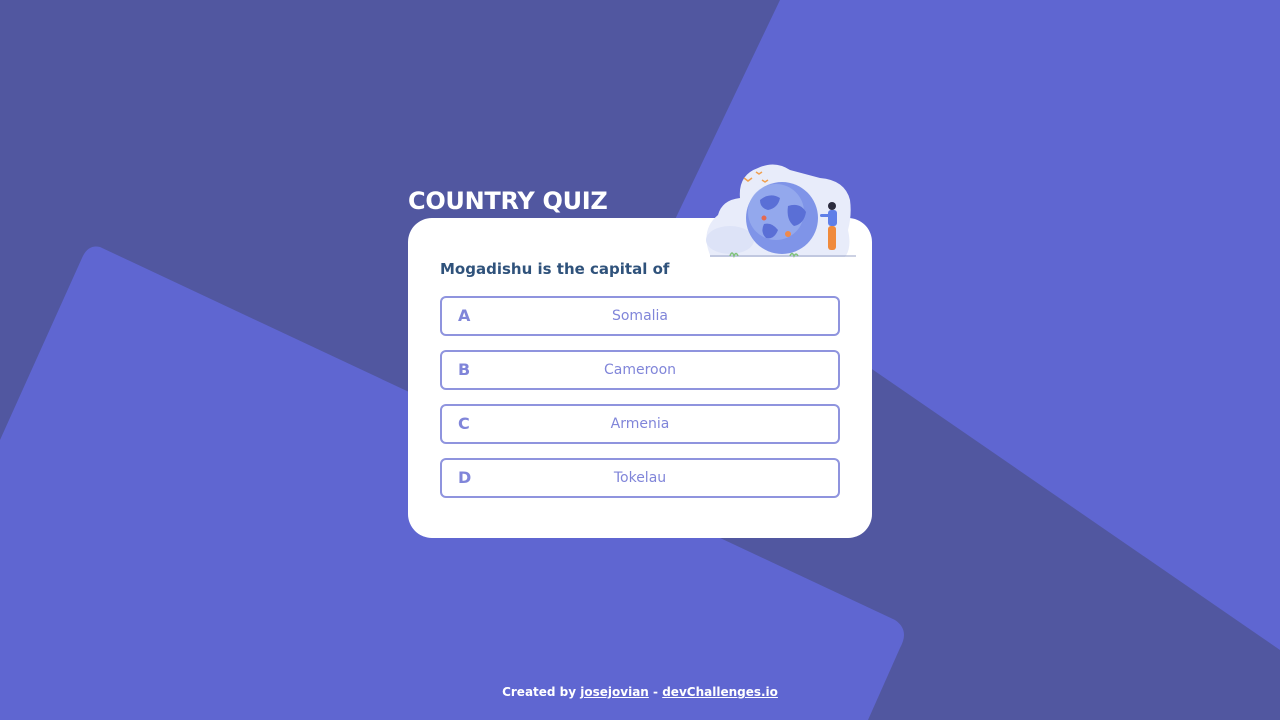 The height and width of the screenshot is (720, 1280). I want to click on page-title: COUNTRY QUIZ, so click(508, 201).